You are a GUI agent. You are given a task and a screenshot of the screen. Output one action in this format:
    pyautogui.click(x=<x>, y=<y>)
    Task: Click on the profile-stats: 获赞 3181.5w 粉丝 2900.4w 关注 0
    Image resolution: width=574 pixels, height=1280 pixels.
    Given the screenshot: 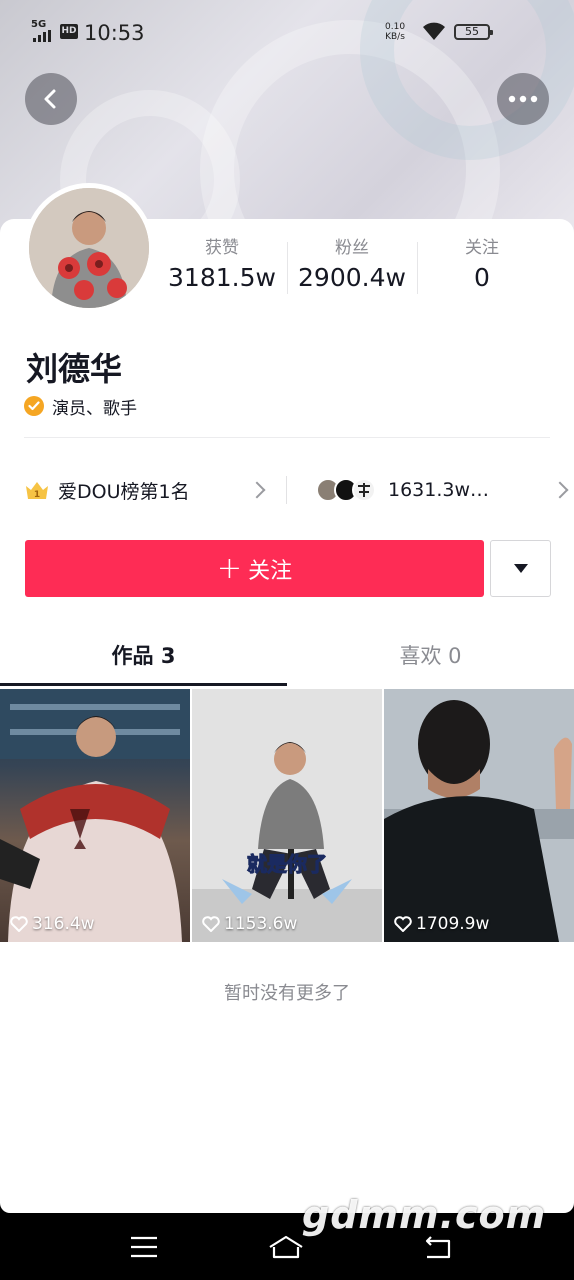 What is the action you would take?
    pyautogui.click(x=364, y=266)
    